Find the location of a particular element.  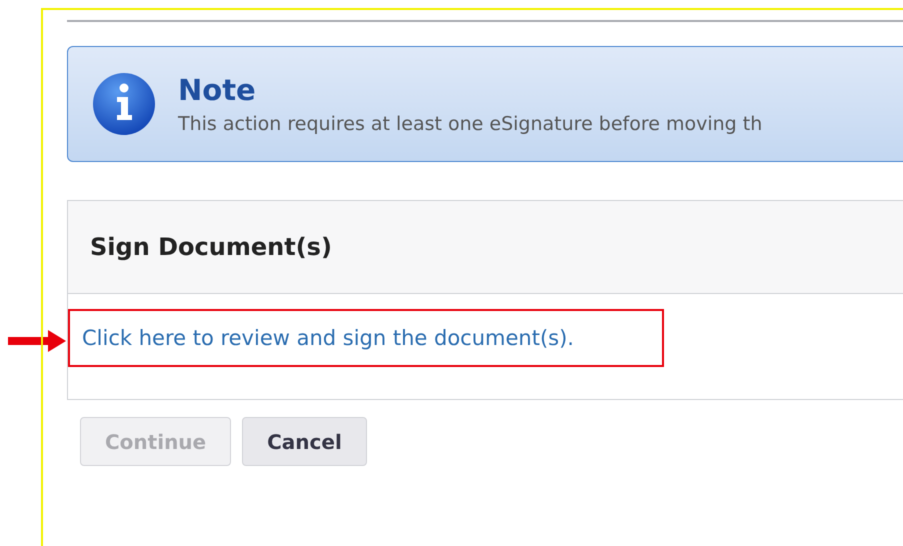

note-message: This action requires at least one eSignature before moving th is located at coordinates (470, 124).